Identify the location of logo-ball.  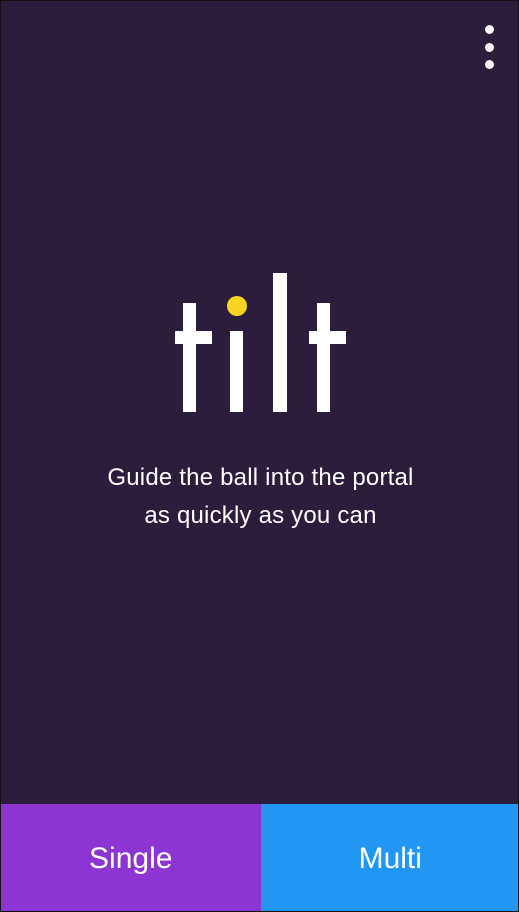
(237, 306).